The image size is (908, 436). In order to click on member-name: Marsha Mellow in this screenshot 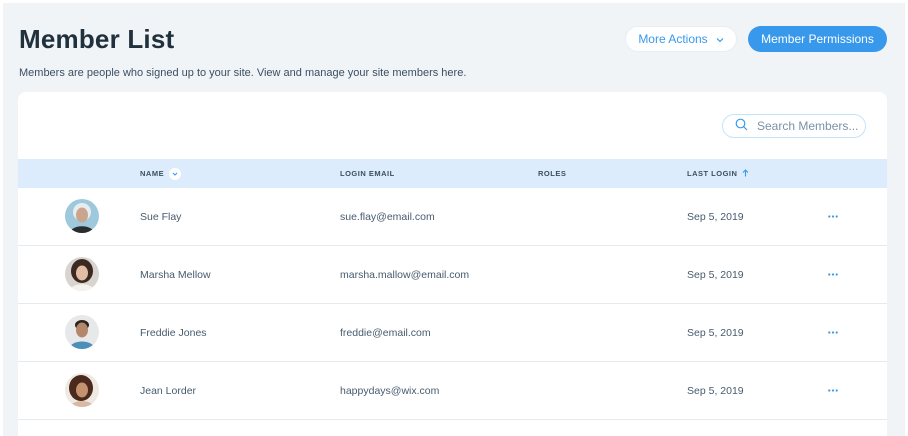, I will do `click(175, 274)`.